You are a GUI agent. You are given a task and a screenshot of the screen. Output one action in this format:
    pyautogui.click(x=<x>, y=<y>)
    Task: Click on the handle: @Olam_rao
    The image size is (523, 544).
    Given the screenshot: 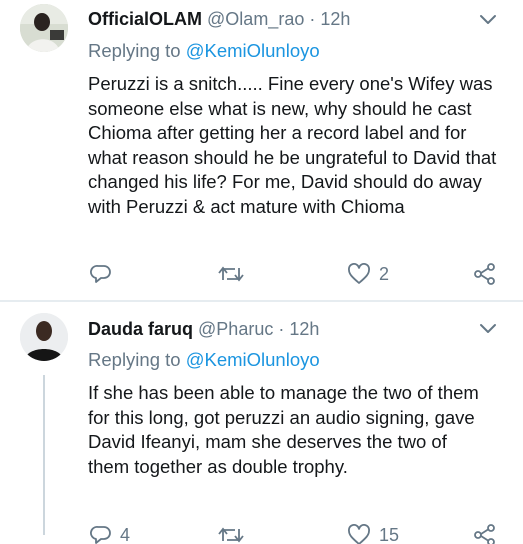 What is the action you would take?
    pyautogui.click(x=255, y=19)
    